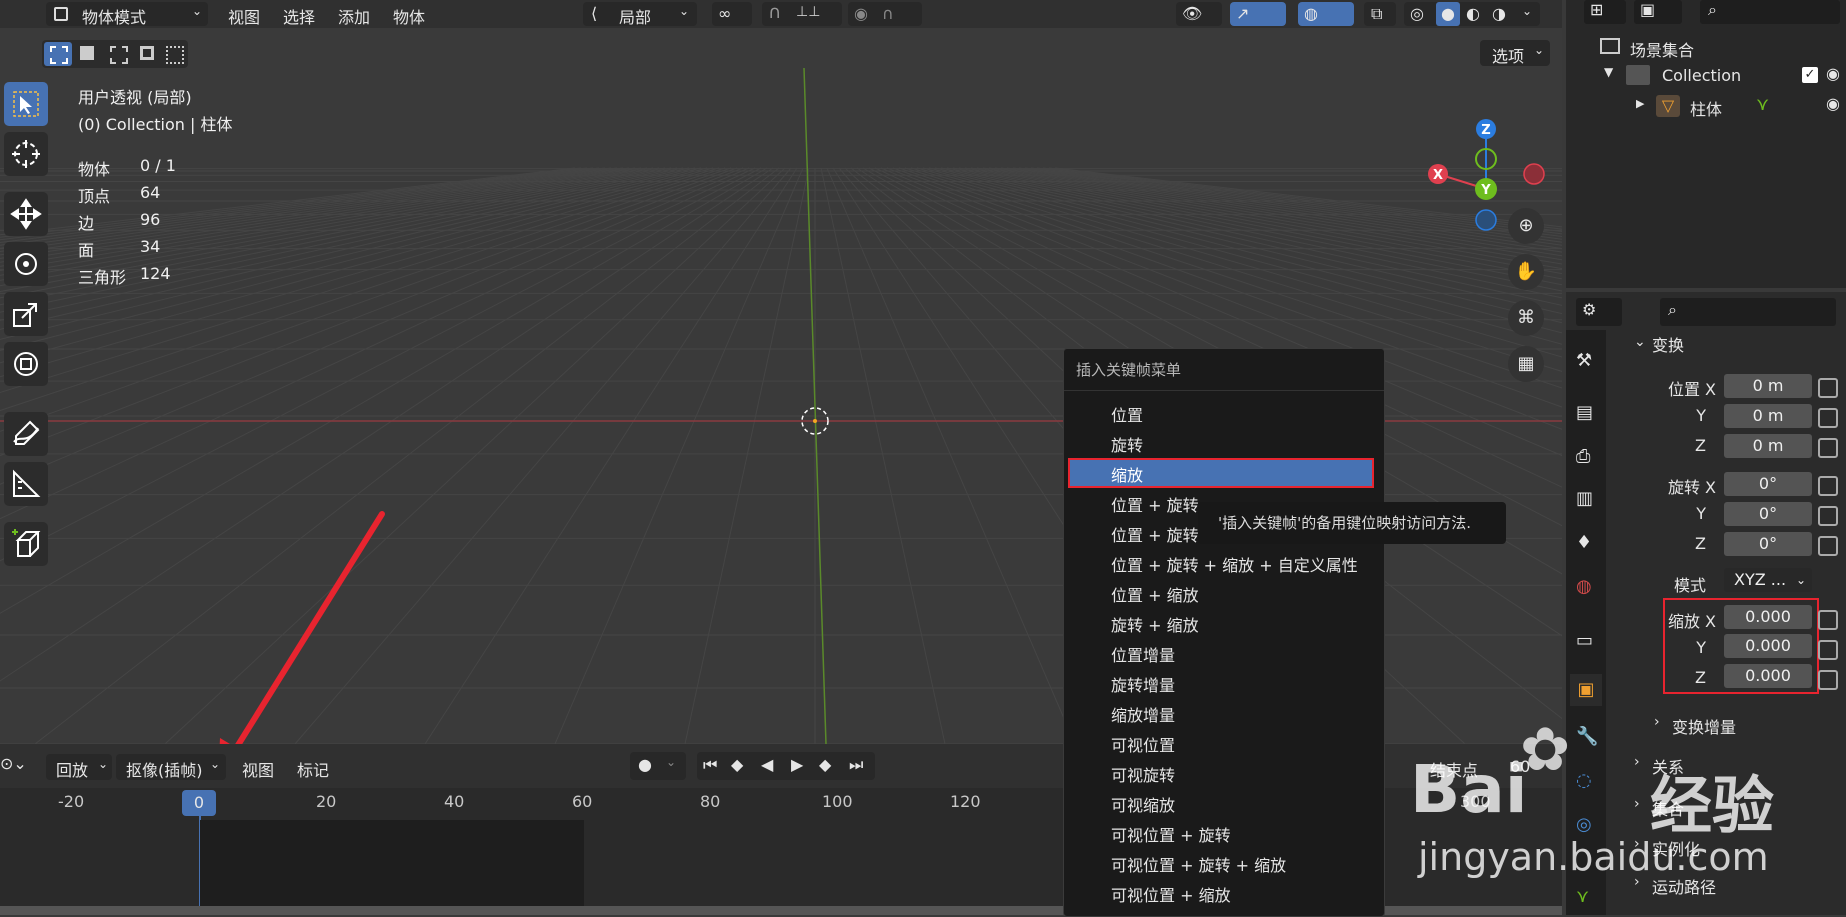 The width and height of the screenshot is (1846, 917). What do you see at coordinates (409, 16) in the screenshot?
I see `menu-object: 物体` at bounding box center [409, 16].